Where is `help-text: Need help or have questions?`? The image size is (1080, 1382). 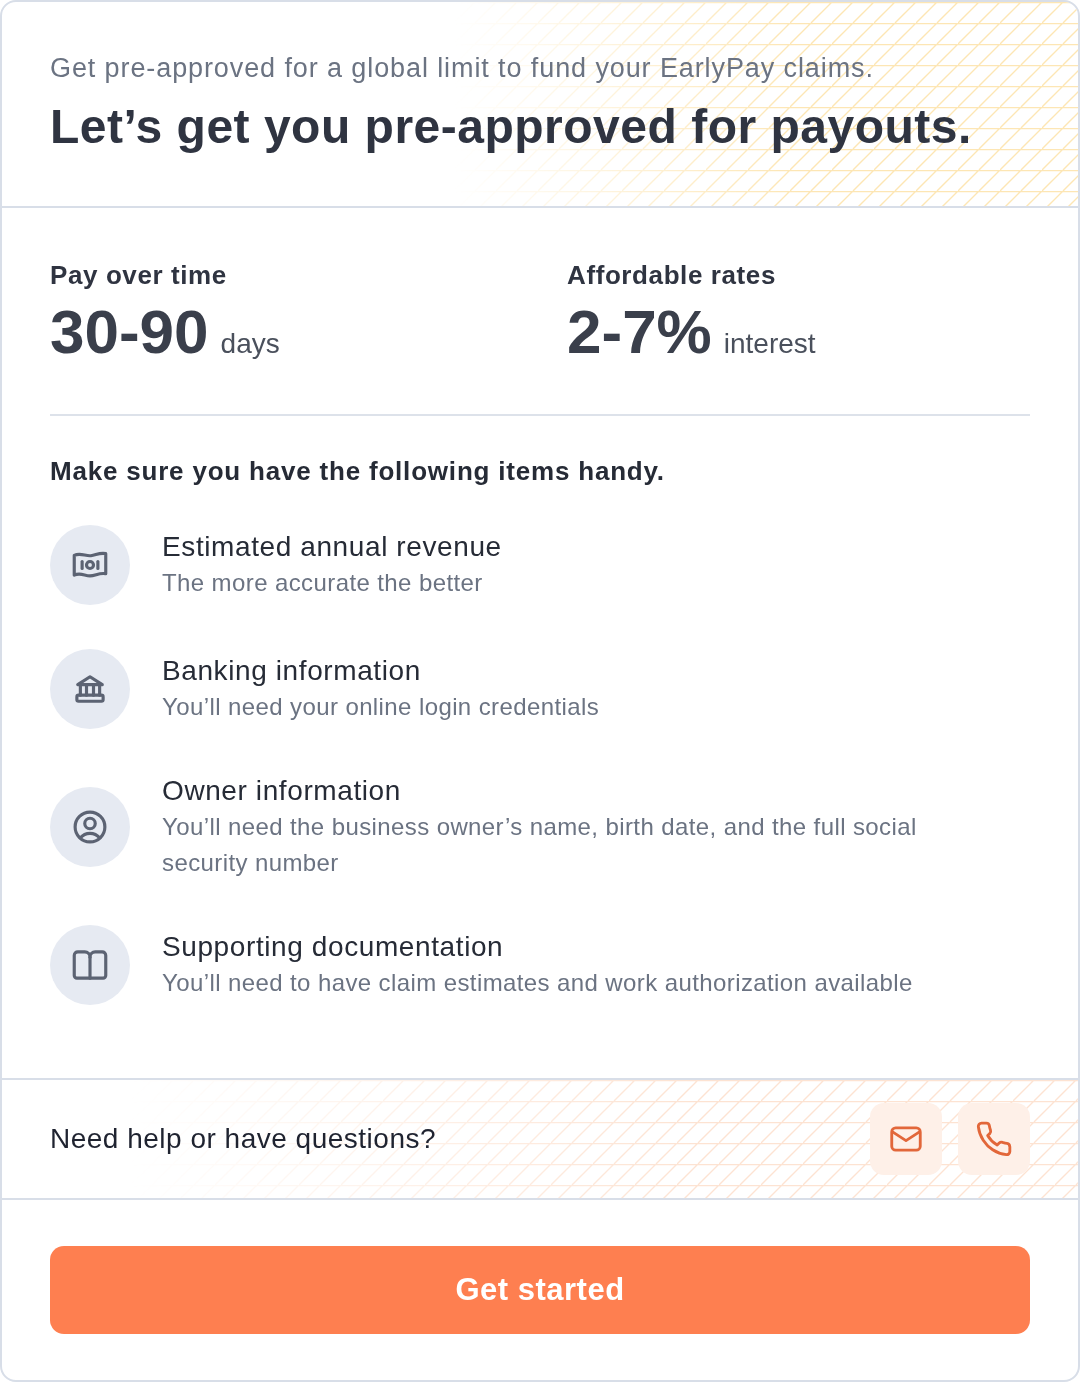 help-text: Need help or have questions? is located at coordinates (243, 1139).